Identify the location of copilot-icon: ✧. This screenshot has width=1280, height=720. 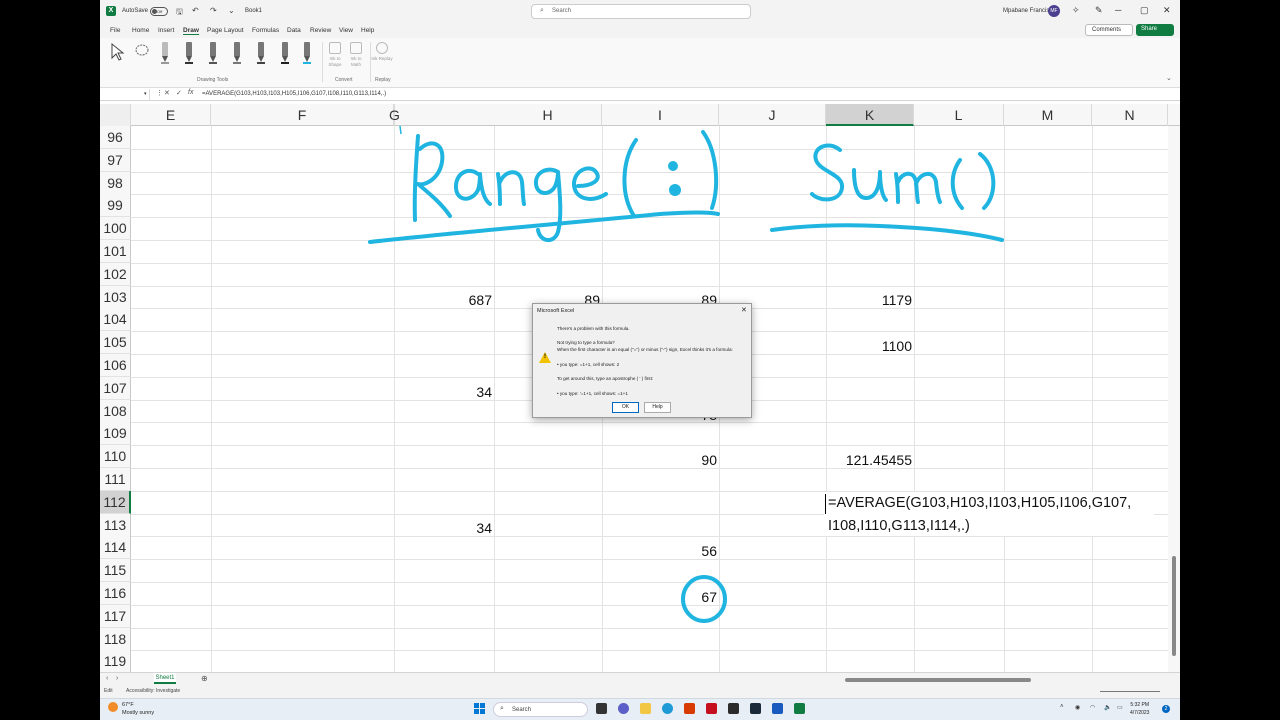
(1076, 10).